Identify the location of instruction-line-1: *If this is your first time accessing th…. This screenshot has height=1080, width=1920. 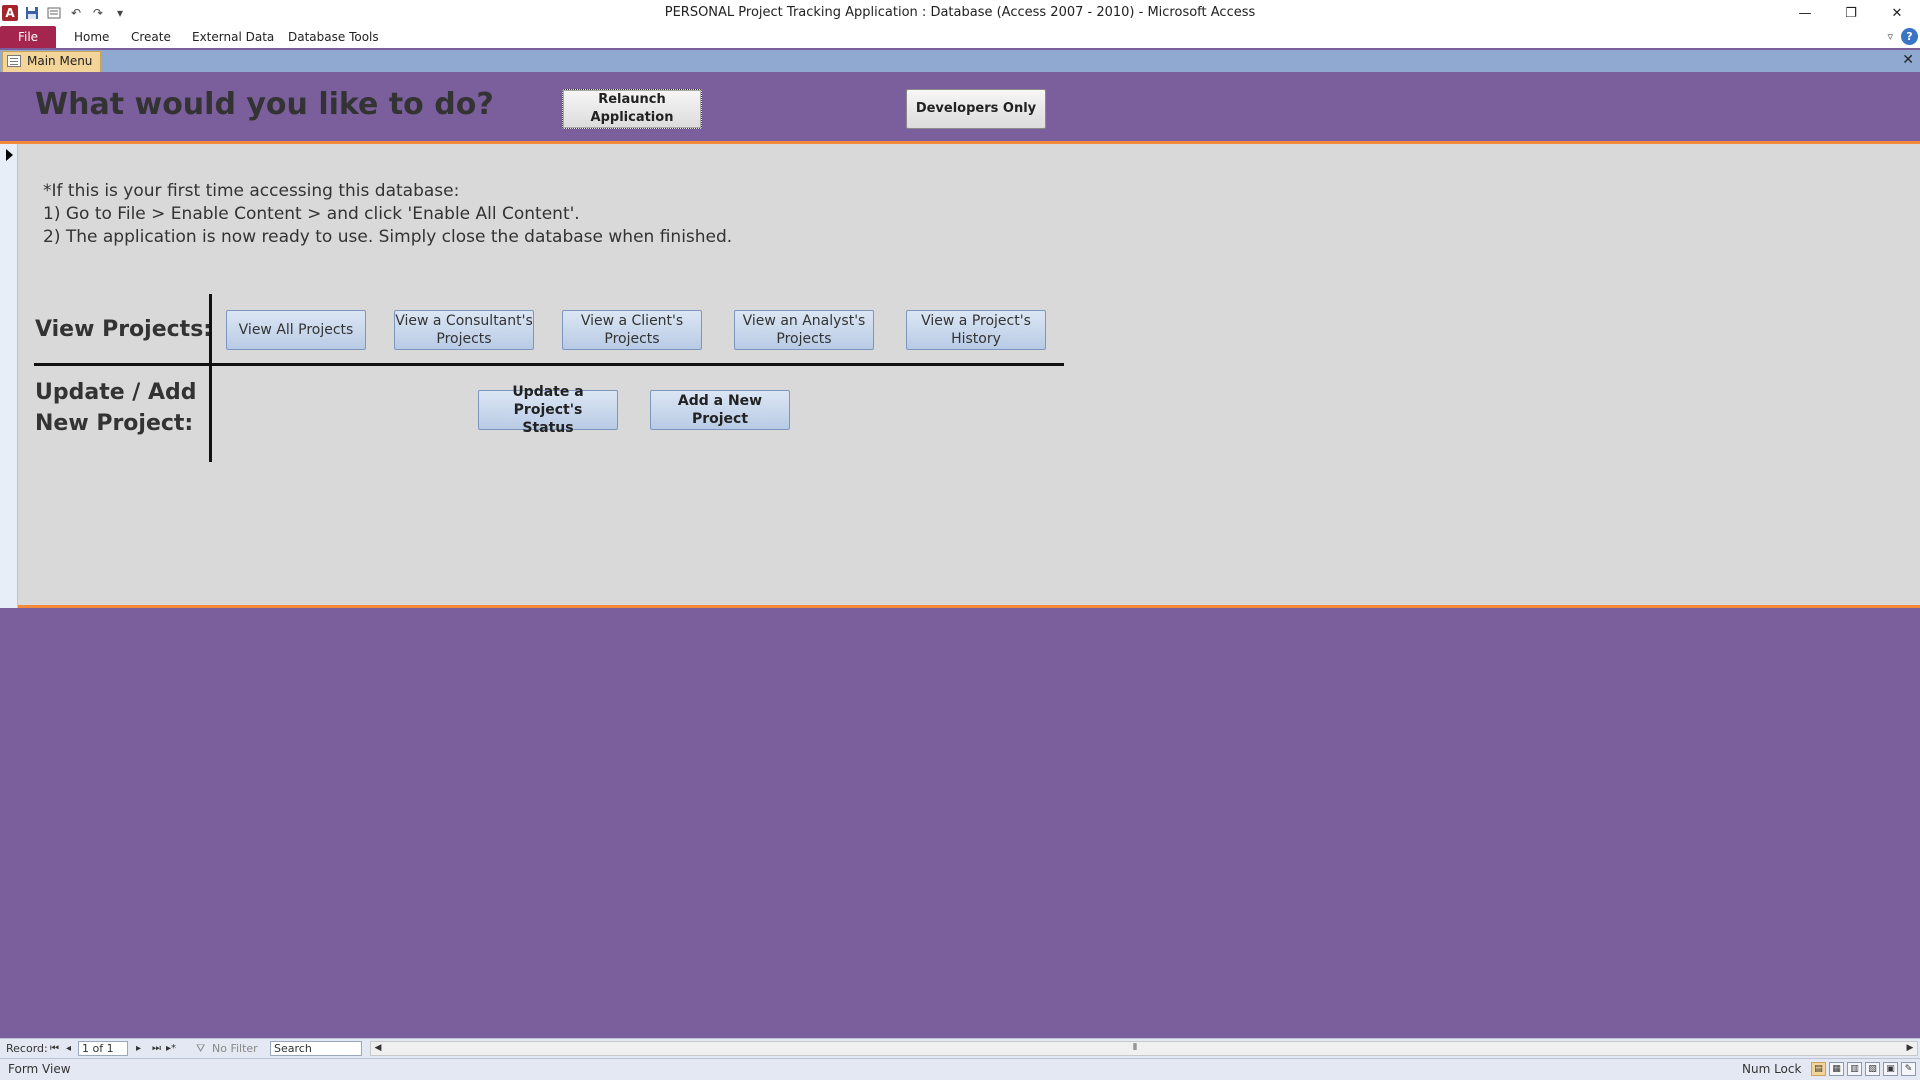
(251, 191).